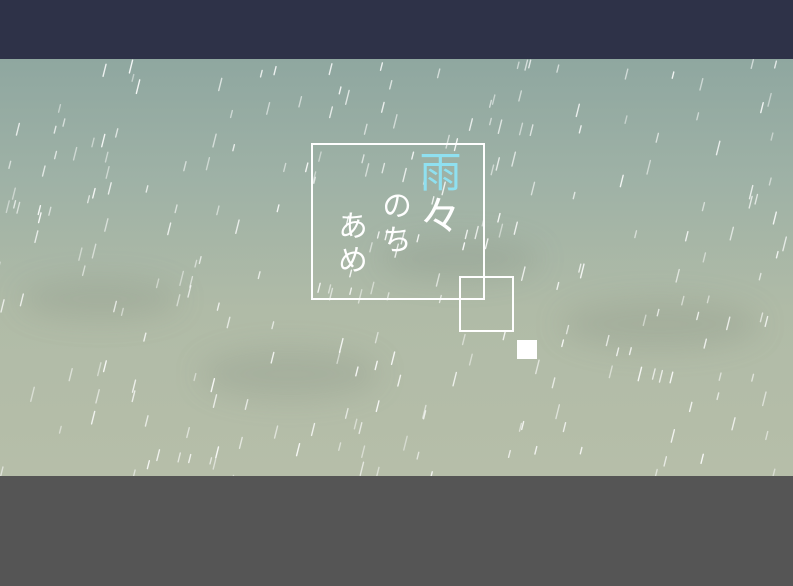  Describe the element at coordinates (437, 216) in the screenshot. I see `title-repeat-mark: 々` at that location.